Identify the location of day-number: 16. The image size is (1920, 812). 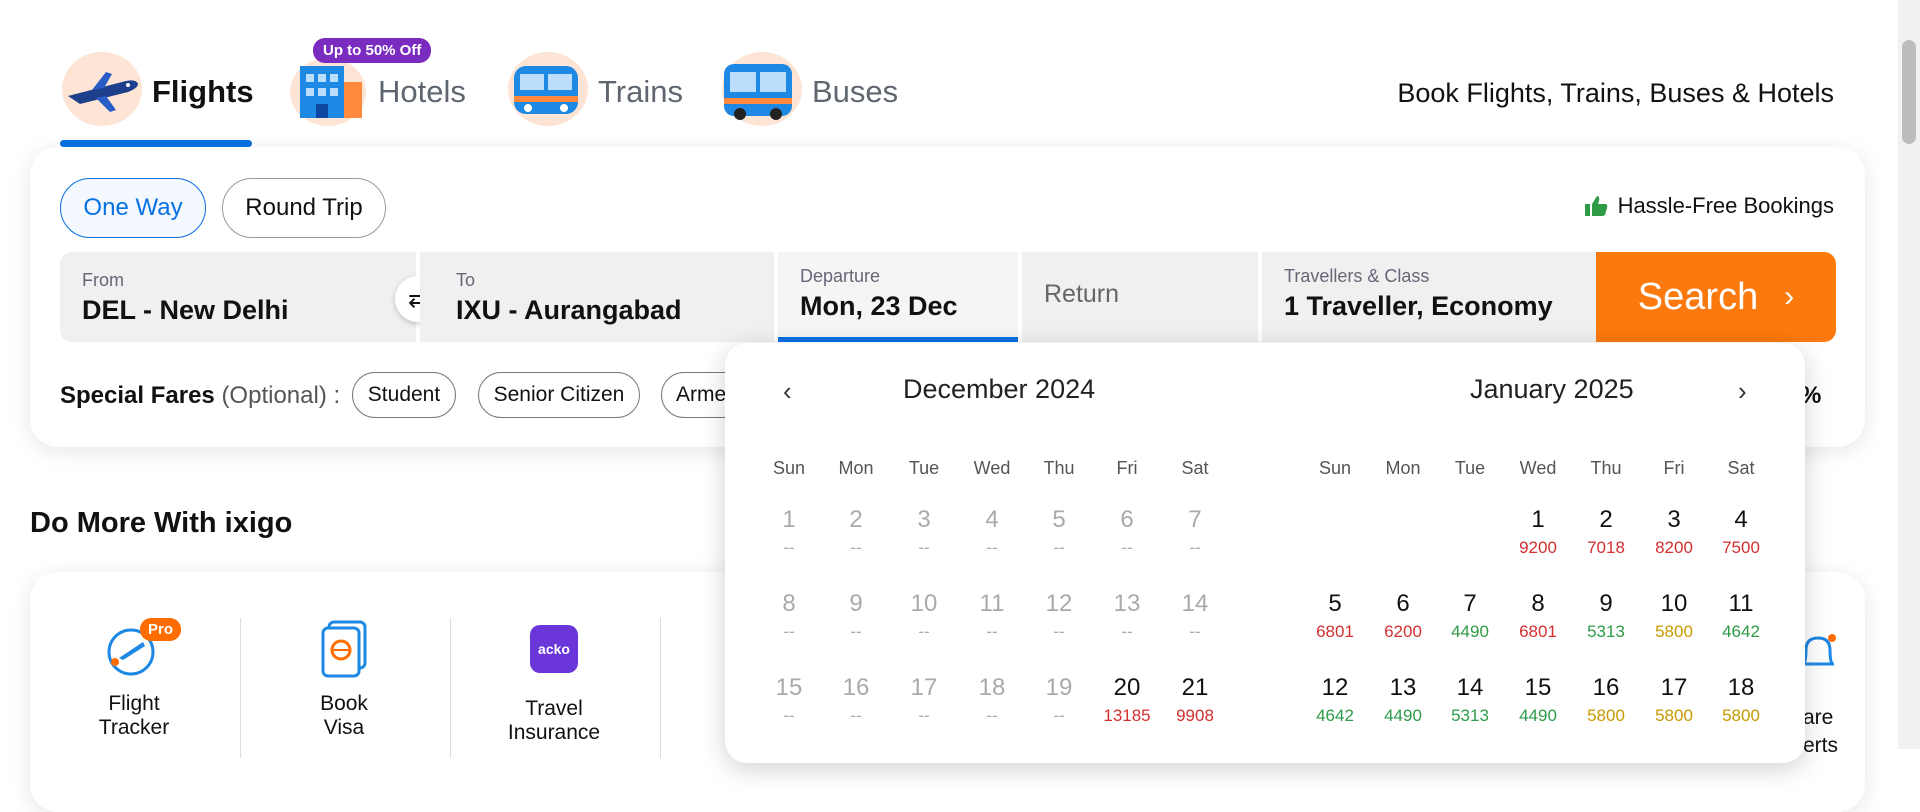
(1606, 687).